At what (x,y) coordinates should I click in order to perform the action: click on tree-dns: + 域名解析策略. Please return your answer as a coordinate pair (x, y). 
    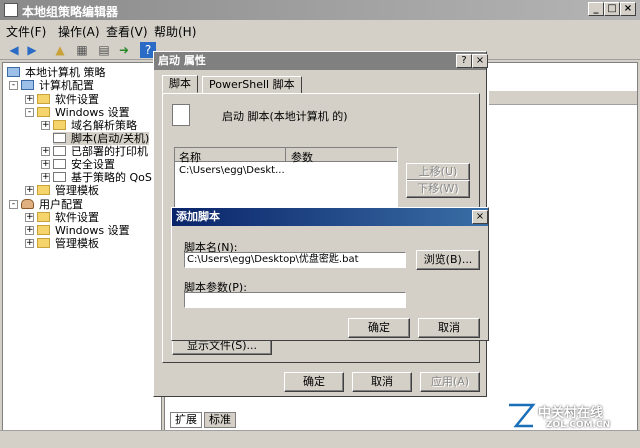
    Looking at the image, I should click on (89, 125).